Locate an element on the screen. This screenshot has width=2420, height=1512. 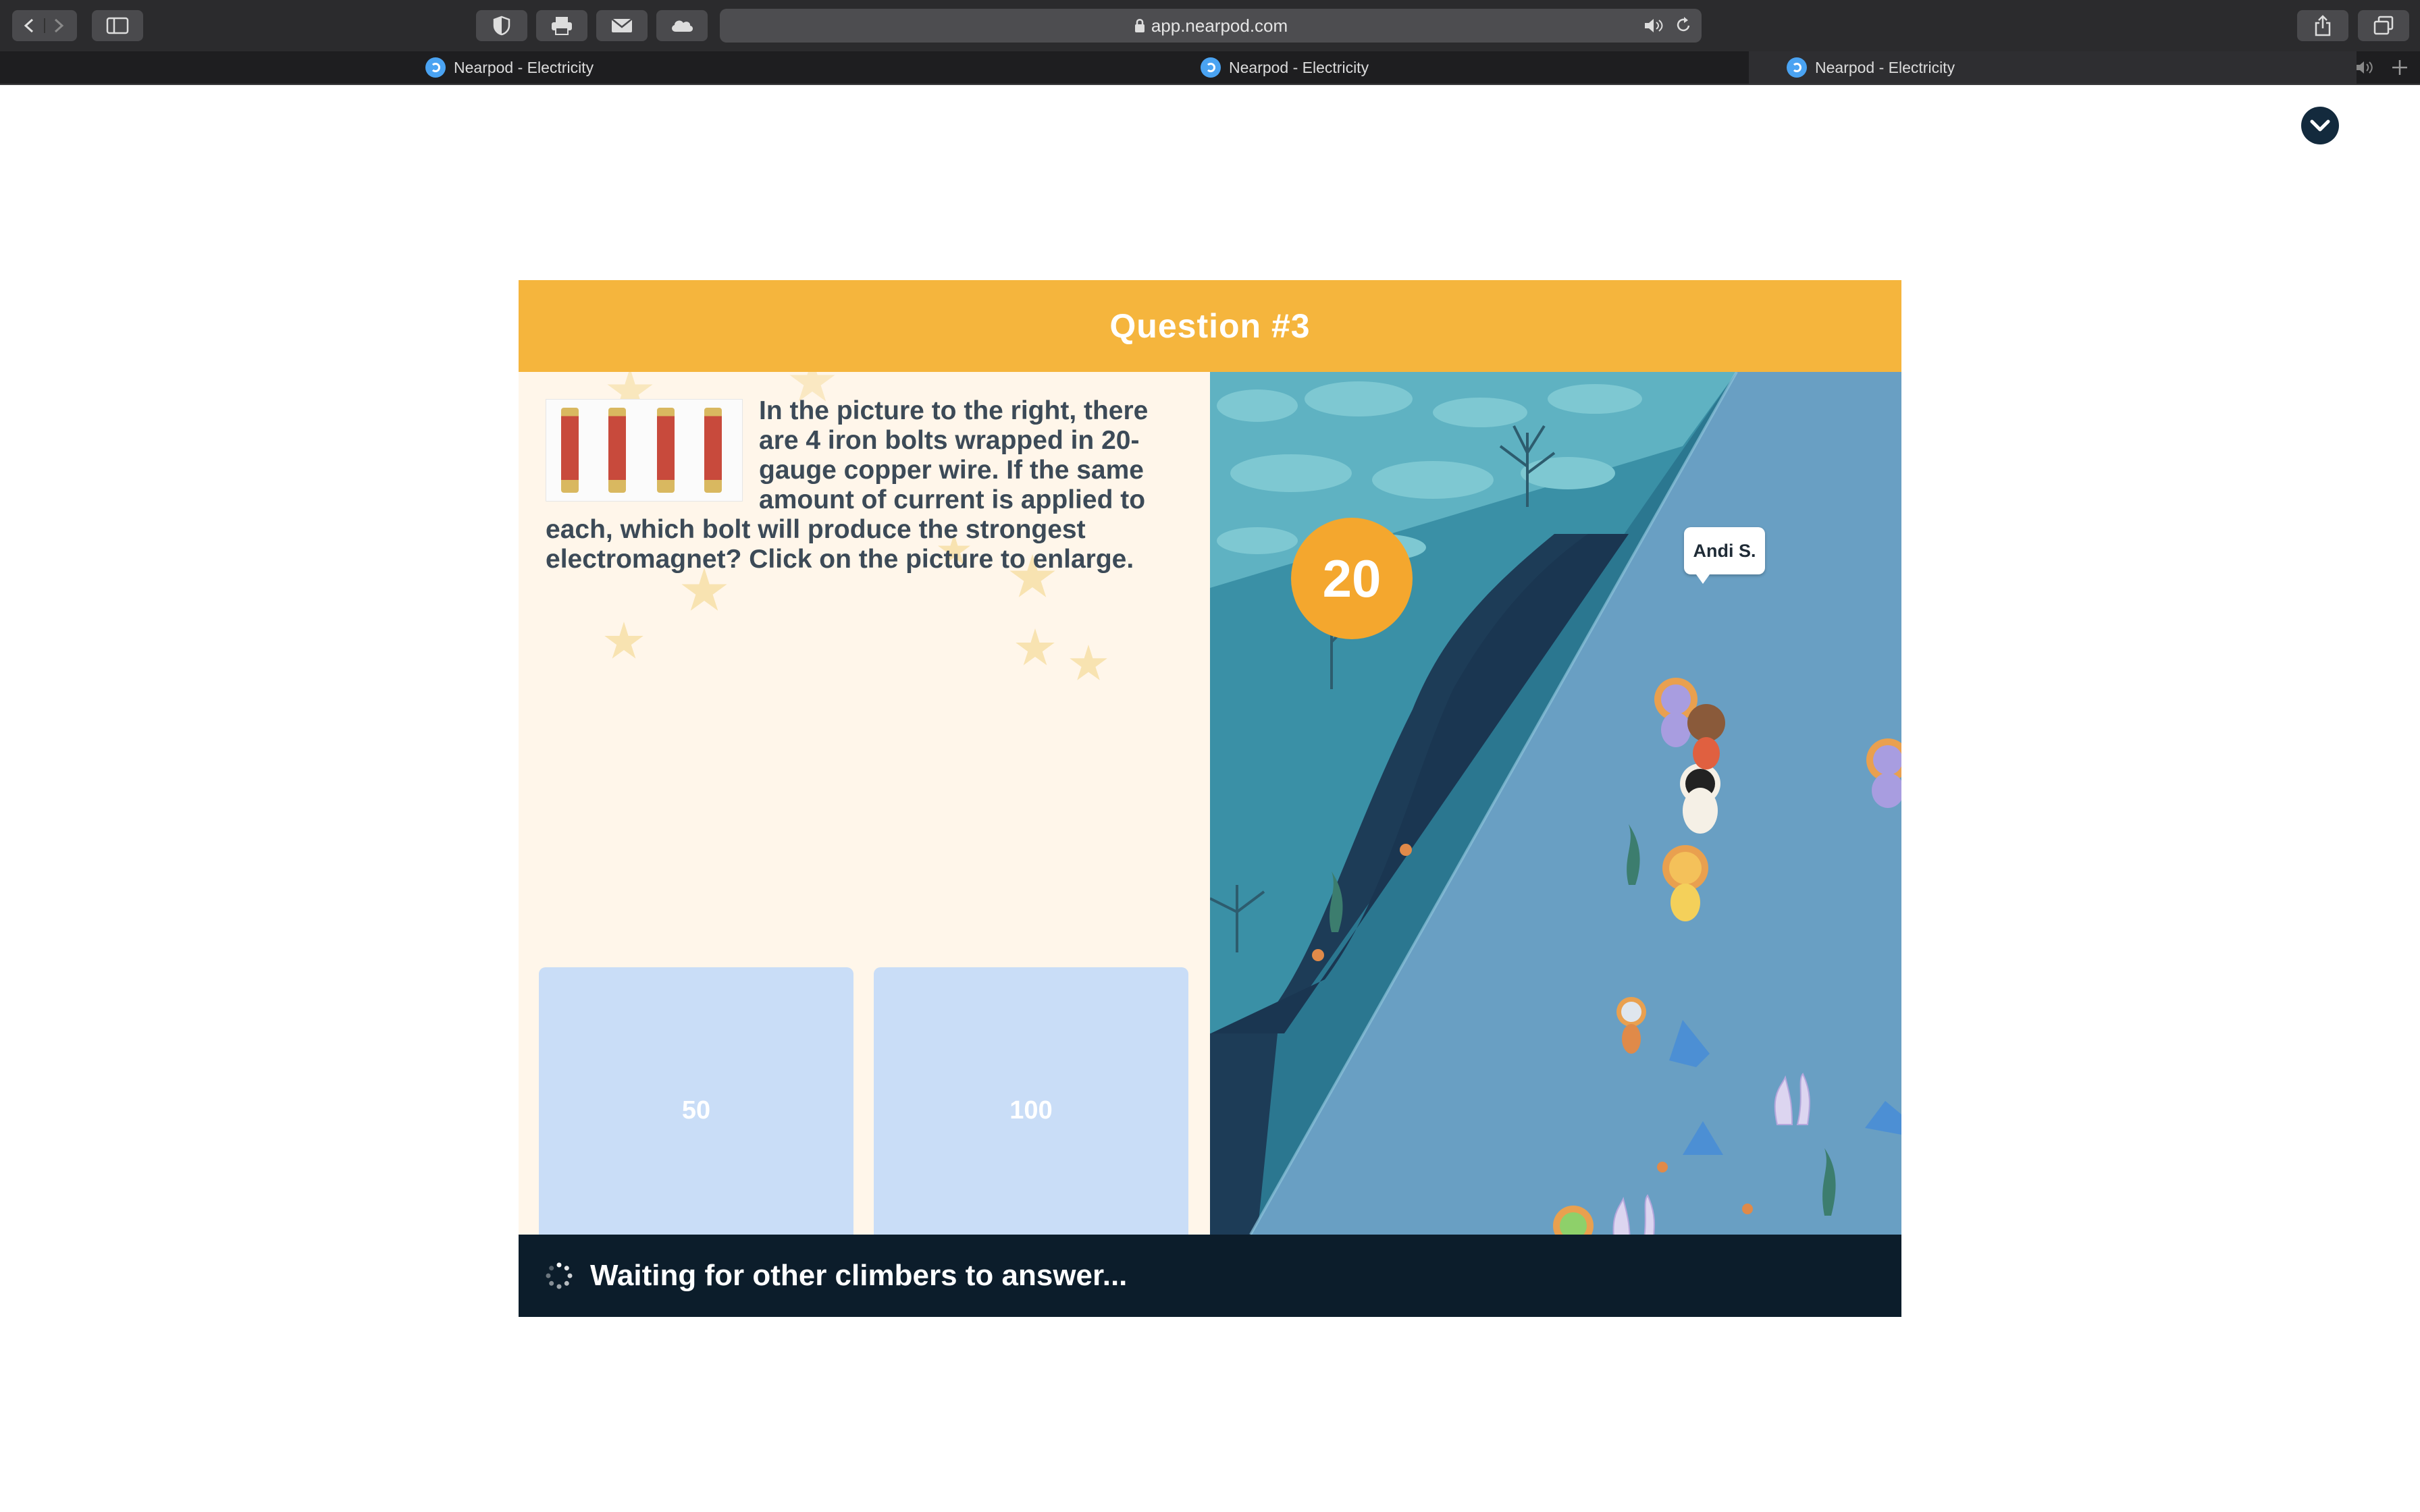
back-forward-buttons is located at coordinates (44, 26).